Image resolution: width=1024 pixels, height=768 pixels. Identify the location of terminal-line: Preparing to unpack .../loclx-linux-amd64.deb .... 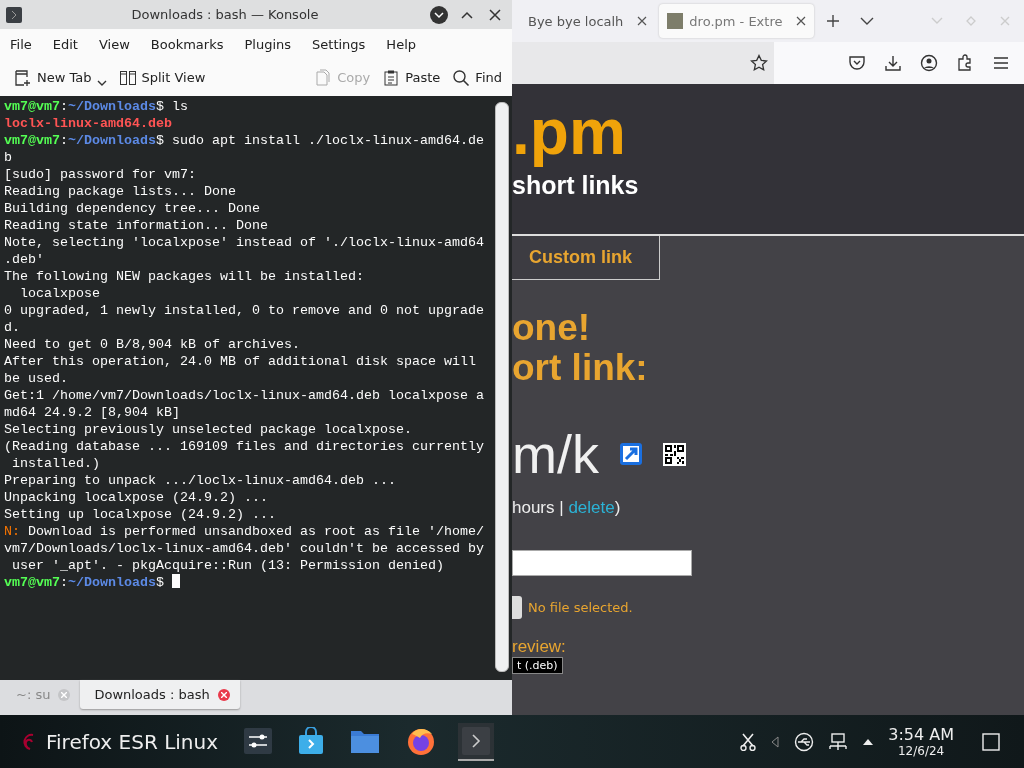
(200, 480).